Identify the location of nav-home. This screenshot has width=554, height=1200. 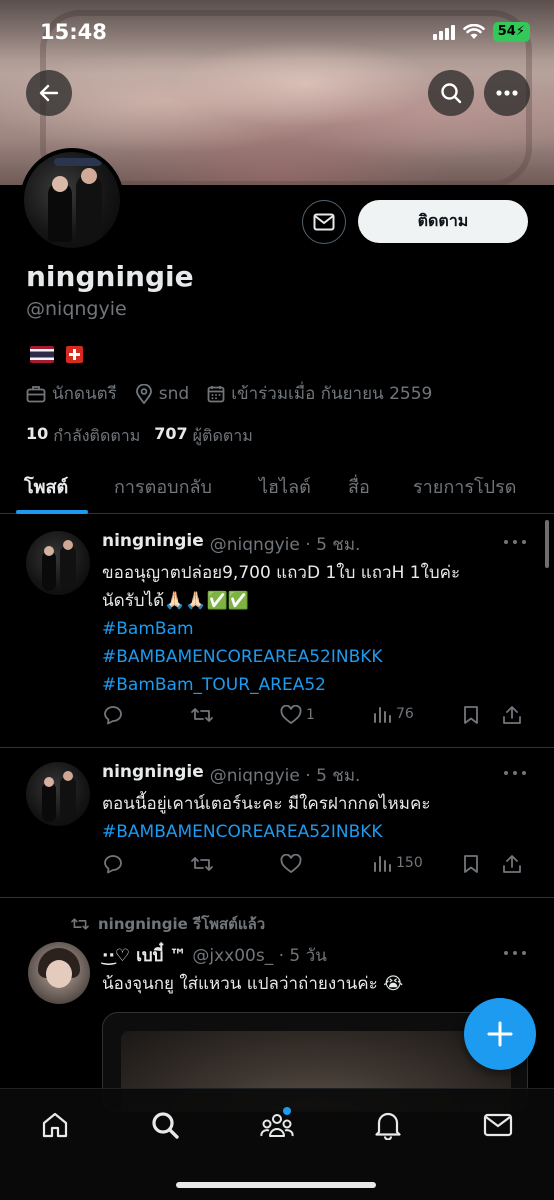
(55, 1125).